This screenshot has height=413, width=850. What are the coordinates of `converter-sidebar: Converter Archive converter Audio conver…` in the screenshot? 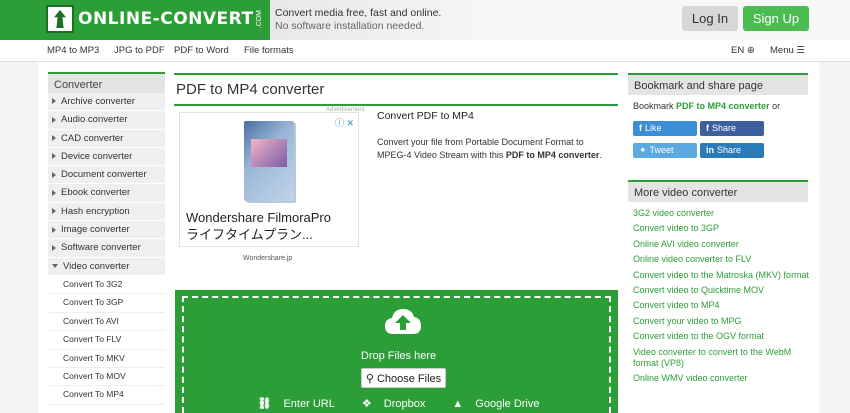 It's located at (106, 238).